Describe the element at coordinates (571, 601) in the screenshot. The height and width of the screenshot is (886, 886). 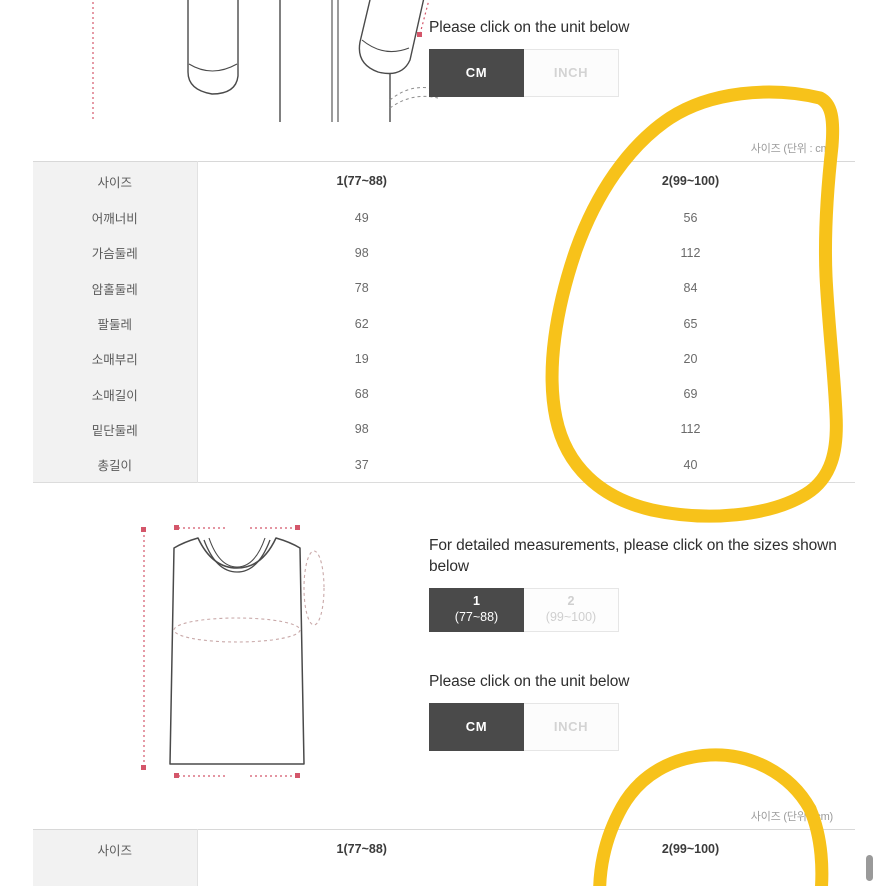
I see `size-button-2-number: 2` at that location.